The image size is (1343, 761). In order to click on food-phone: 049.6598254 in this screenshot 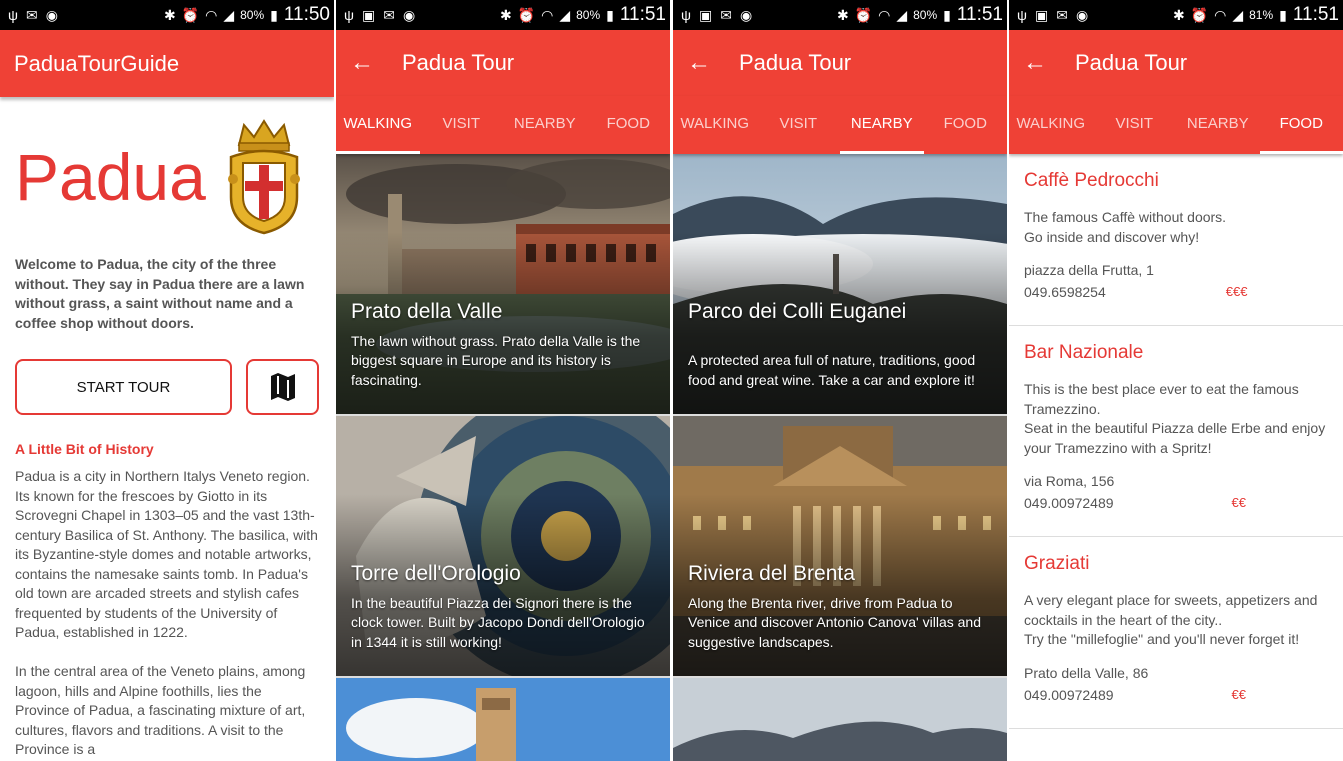, I will do `click(1065, 292)`.